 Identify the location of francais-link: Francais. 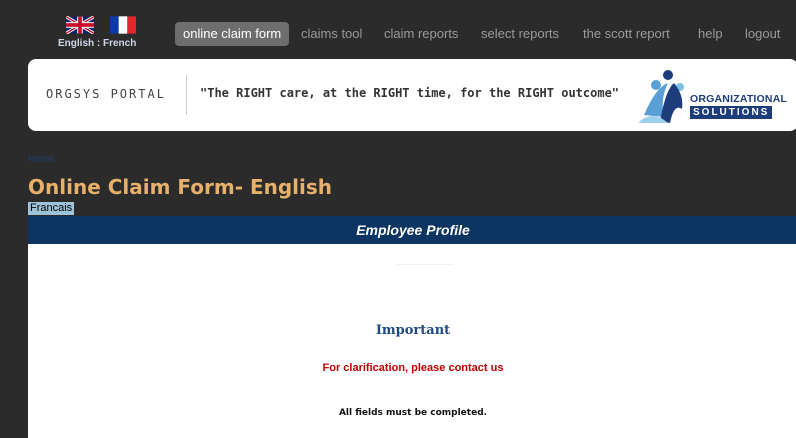
(51, 208).